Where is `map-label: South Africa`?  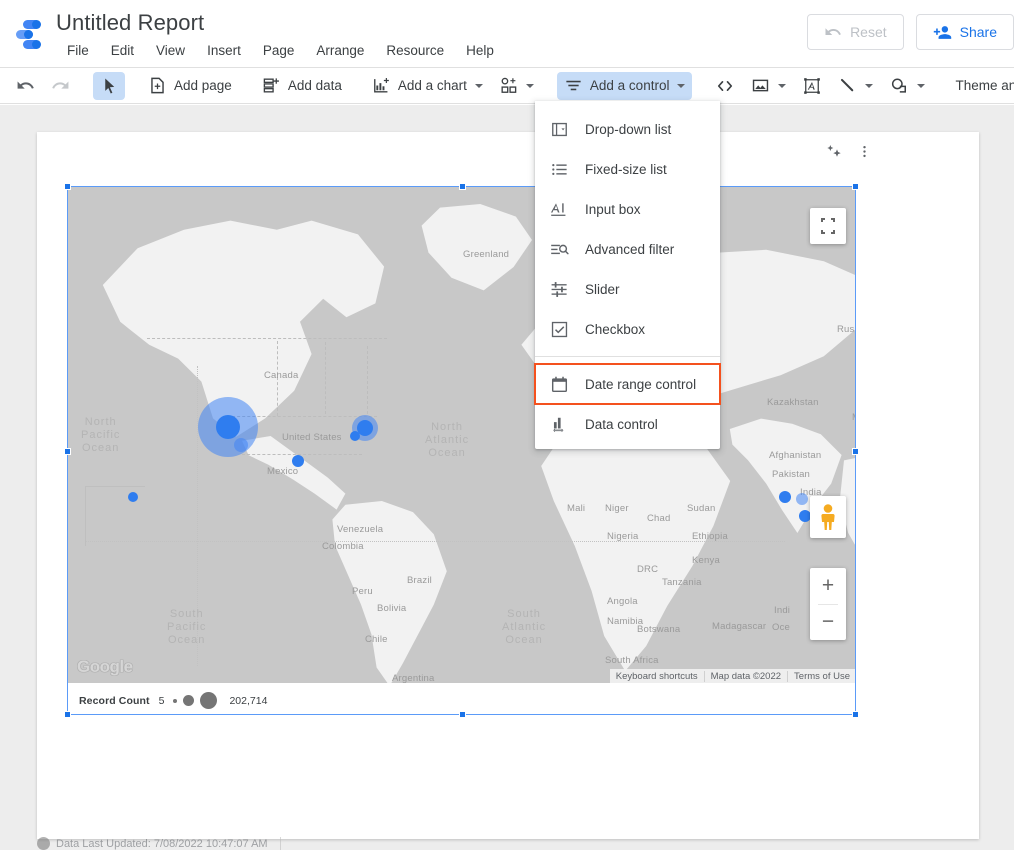 map-label: South Africa is located at coordinates (632, 660).